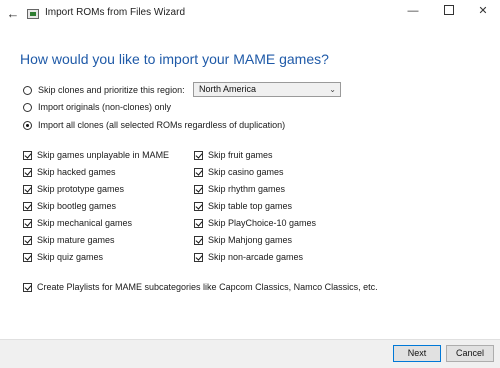 Image resolution: width=500 pixels, height=368 pixels. I want to click on region-select-value: North America, so click(228, 89).